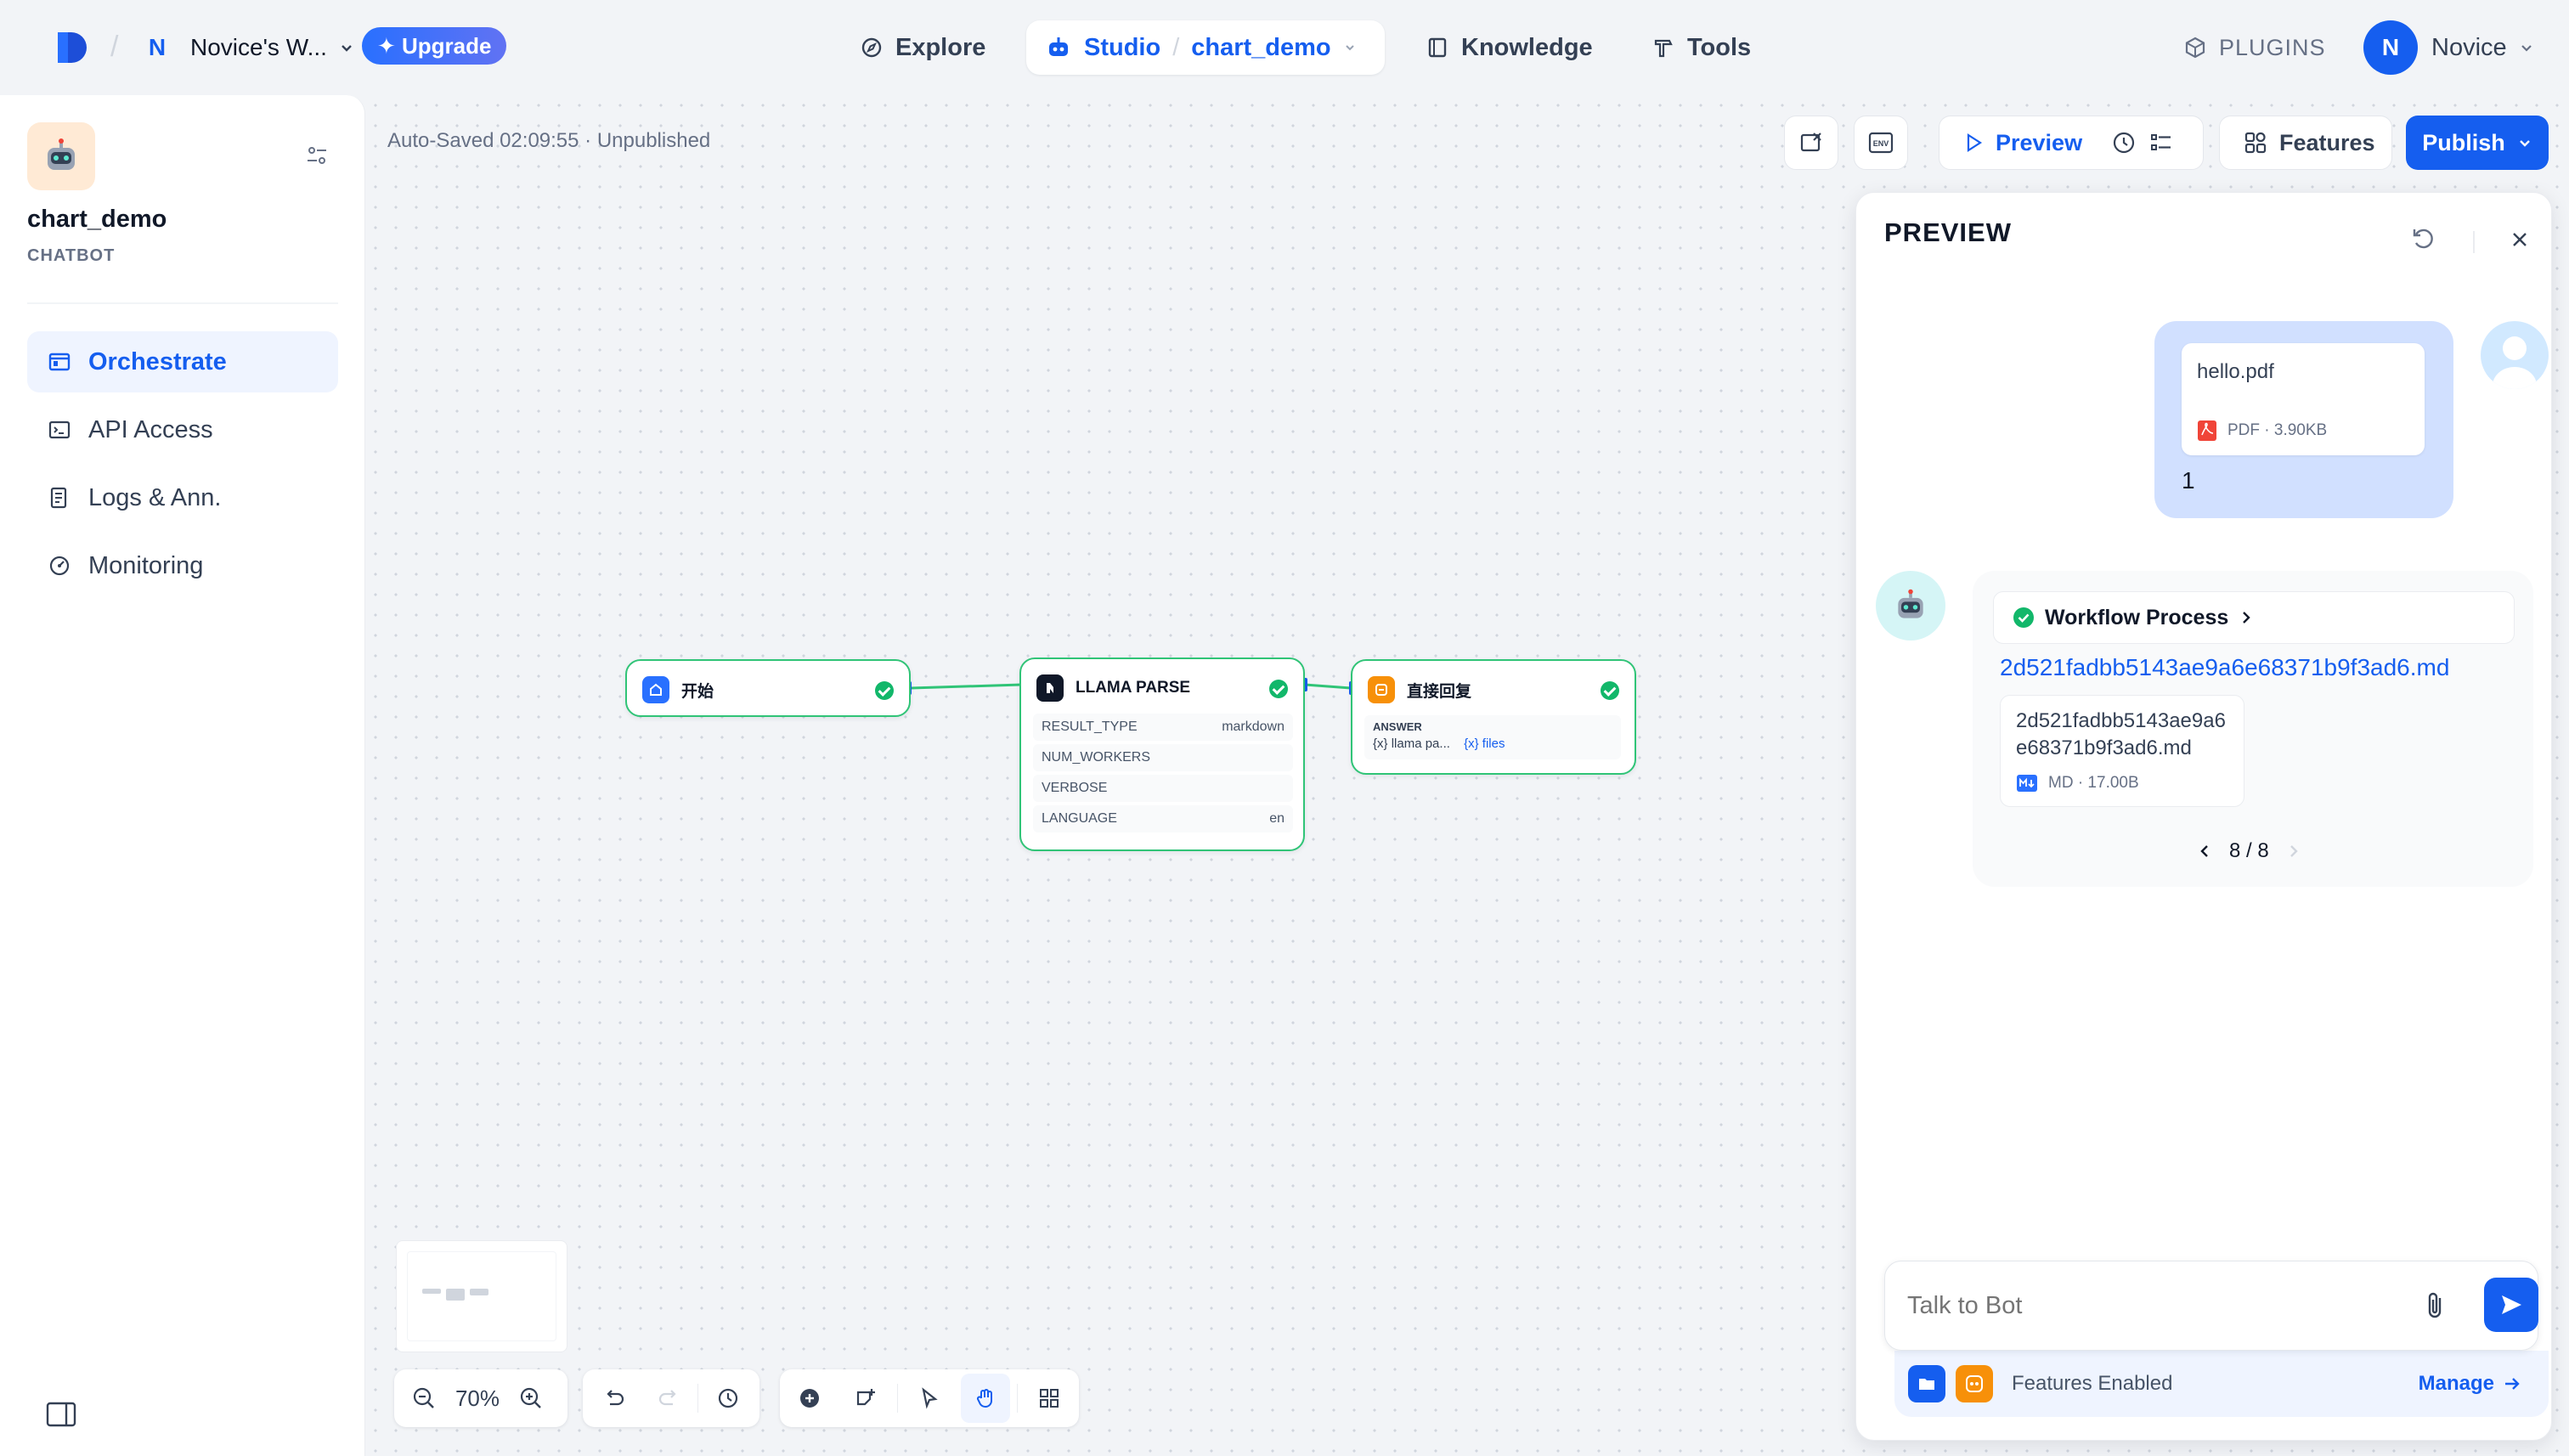 The width and height of the screenshot is (2569, 1456). What do you see at coordinates (1974, 143) in the screenshot?
I see `play-icon` at bounding box center [1974, 143].